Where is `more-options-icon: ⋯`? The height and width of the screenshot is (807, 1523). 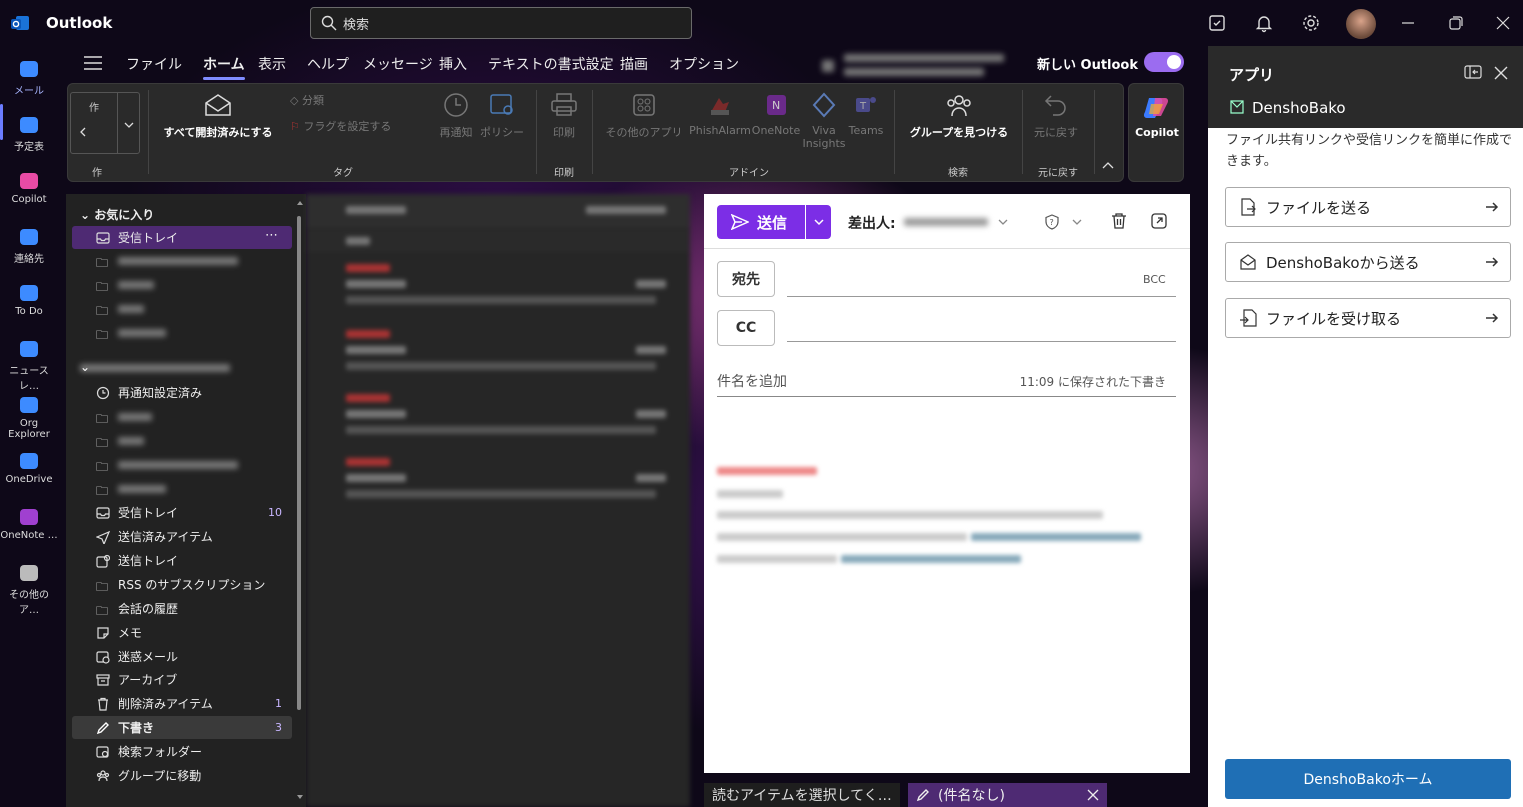
more-options-icon: ⋯ is located at coordinates (271, 235).